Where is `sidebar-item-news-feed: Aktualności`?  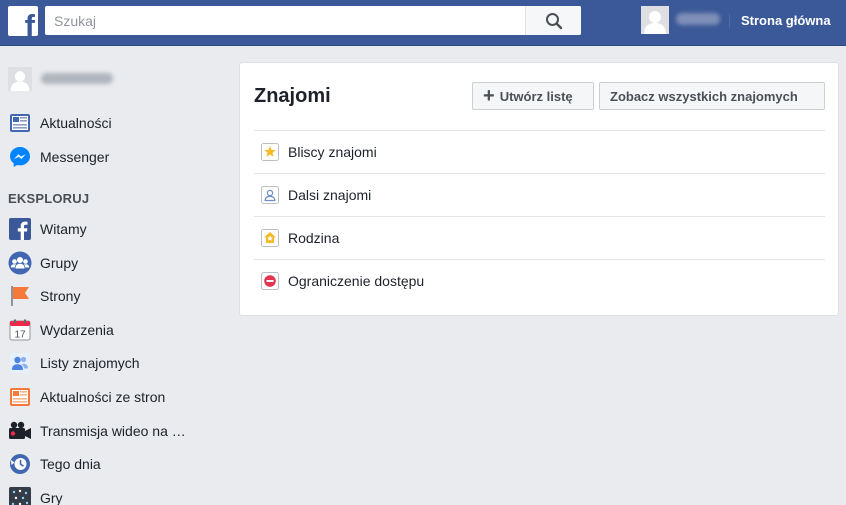 sidebar-item-news-feed: Aktualności is located at coordinates (103, 123).